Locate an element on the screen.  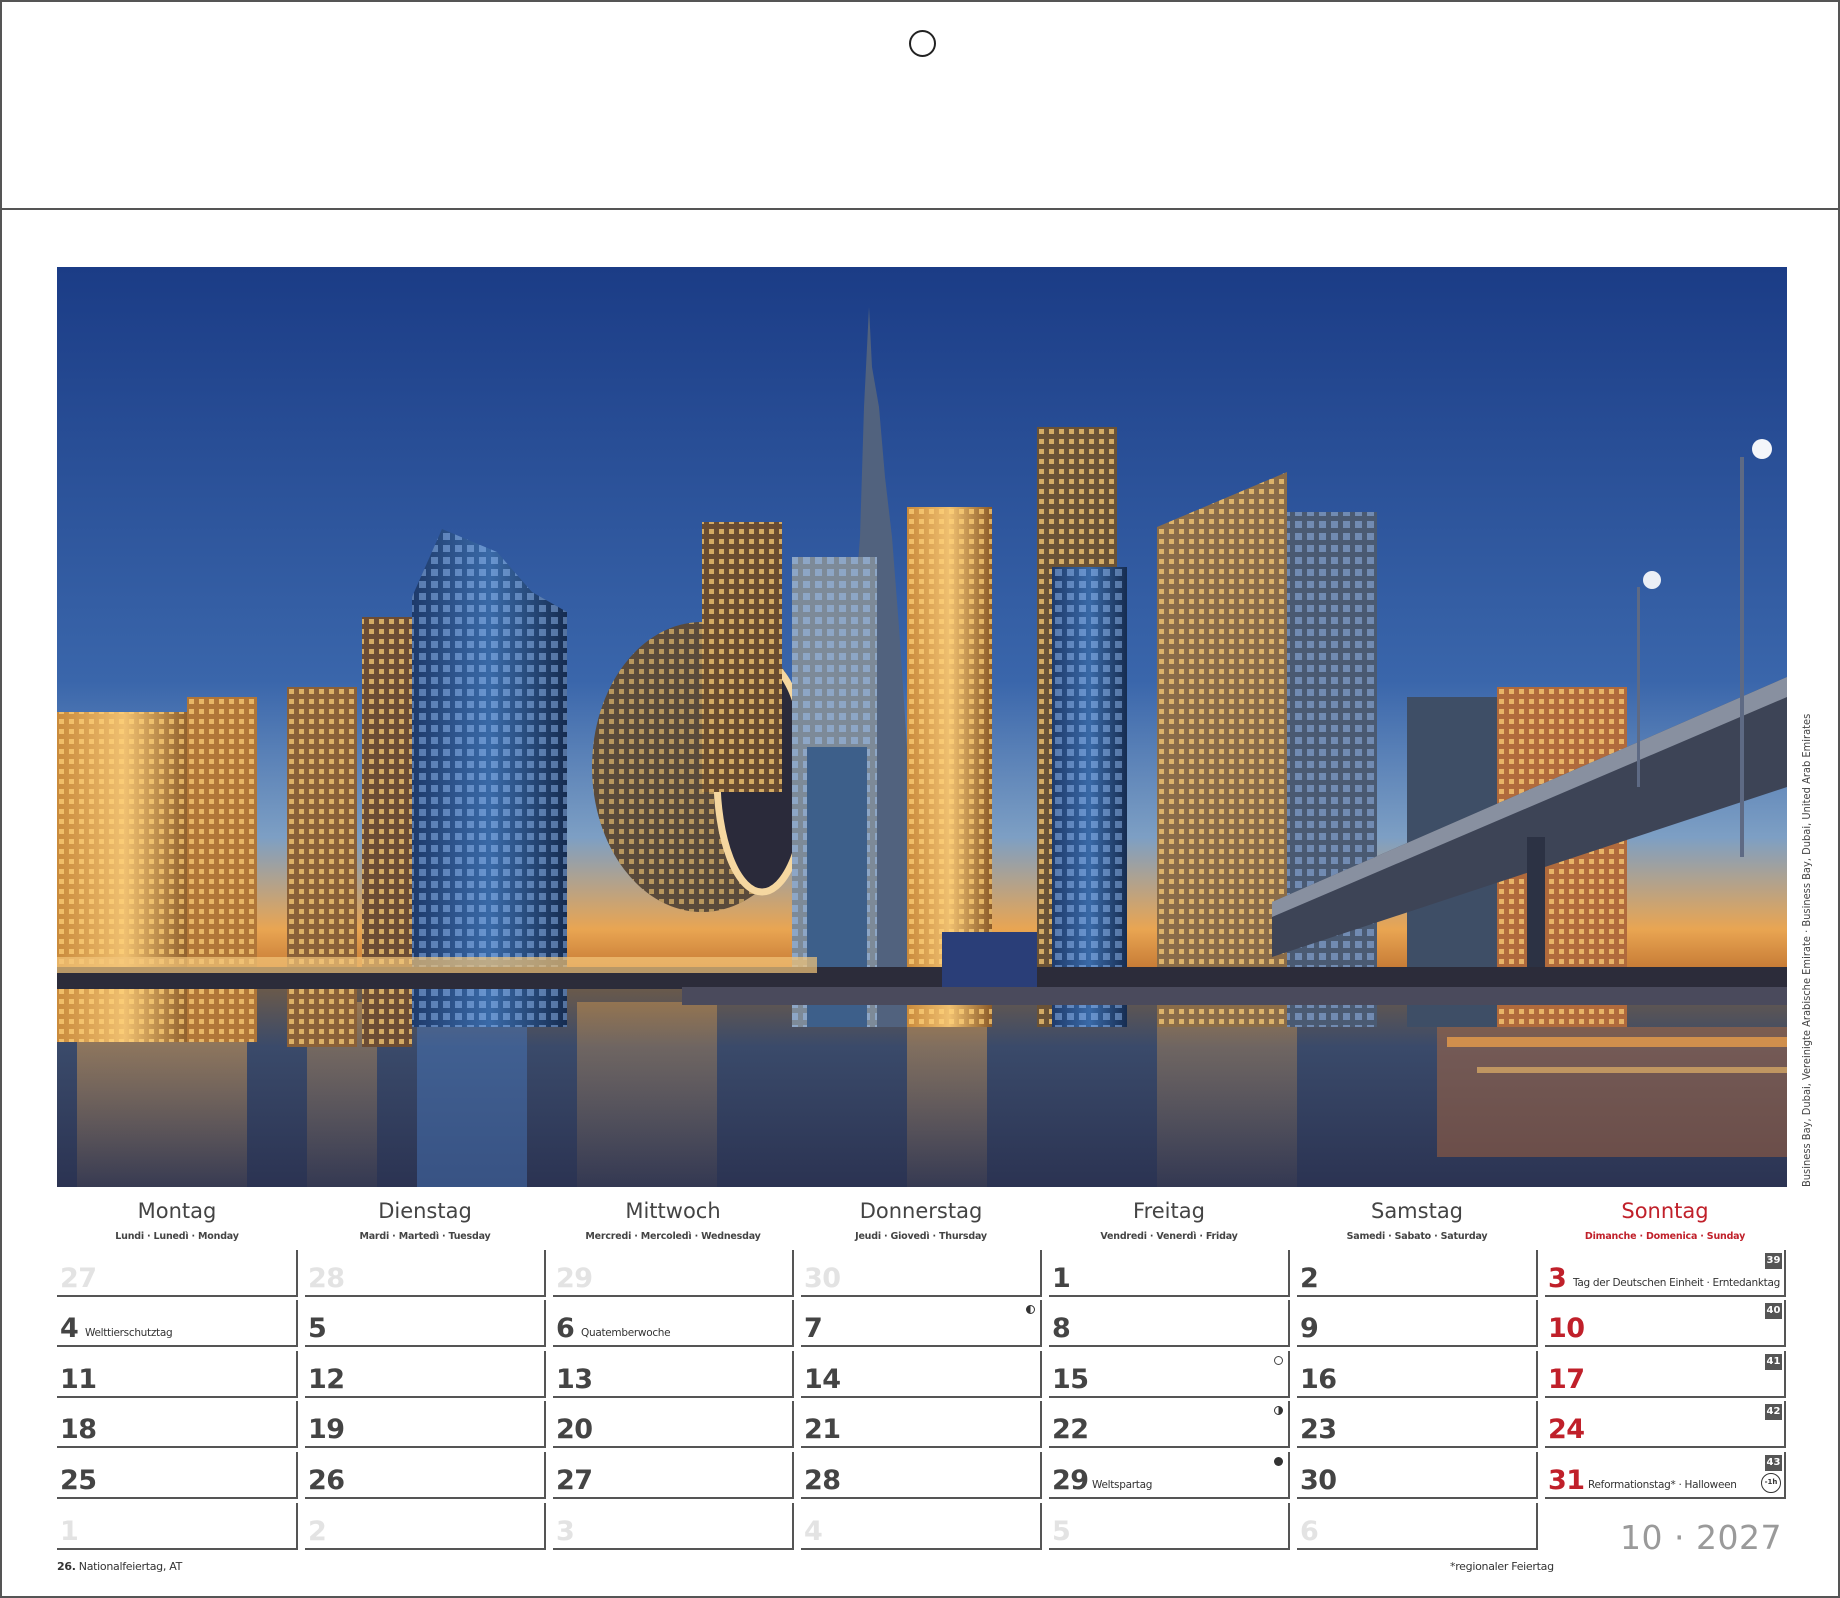
moon-phase-half-l-icon is located at coordinates (1030, 1309).